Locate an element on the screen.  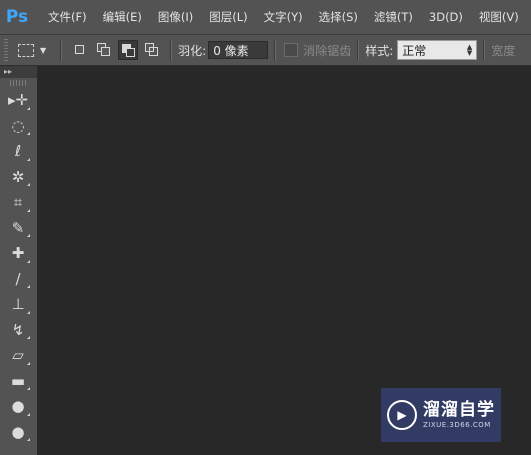
eyedropper-icon: ✎ is located at coordinates (18, 227).